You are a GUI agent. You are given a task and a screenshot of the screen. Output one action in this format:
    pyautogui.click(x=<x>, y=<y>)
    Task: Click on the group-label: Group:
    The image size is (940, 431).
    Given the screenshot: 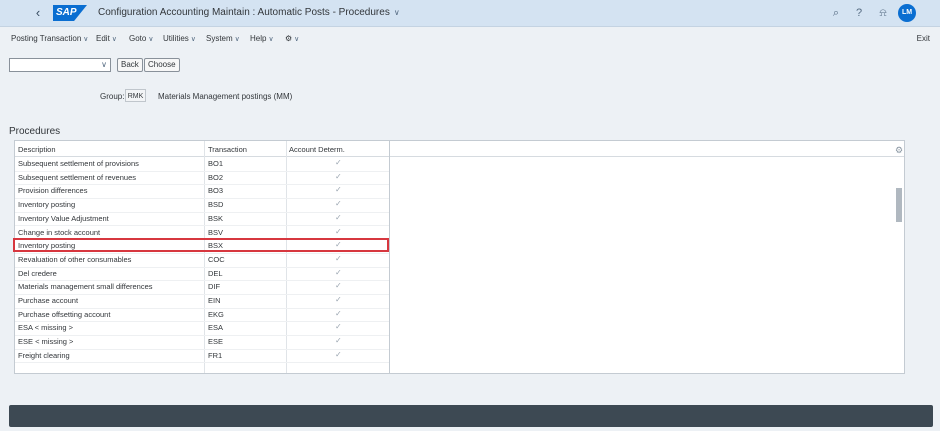 What is the action you would take?
    pyautogui.click(x=112, y=96)
    